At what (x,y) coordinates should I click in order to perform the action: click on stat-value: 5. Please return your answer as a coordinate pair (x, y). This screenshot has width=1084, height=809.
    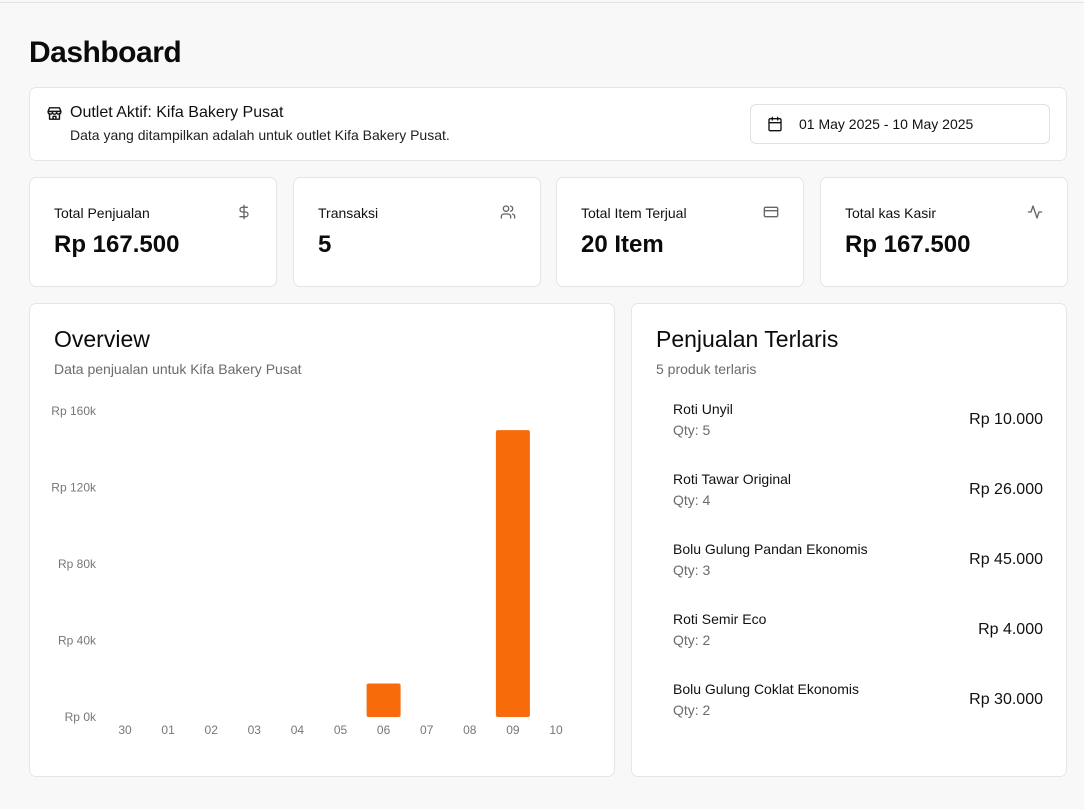
    Looking at the image, I should click on (325, 244).